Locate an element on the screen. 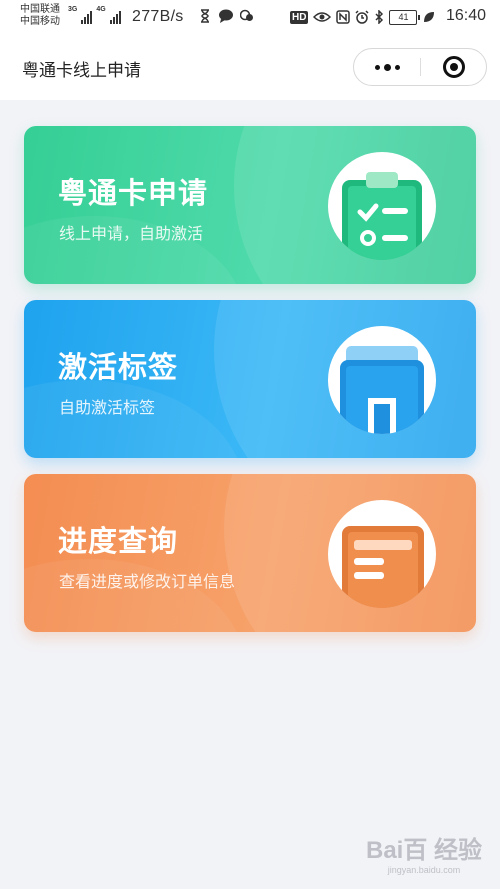 The width and height of the screenshot is (500, 889). network-type-1: 3G is located at coordinates (73, 9).